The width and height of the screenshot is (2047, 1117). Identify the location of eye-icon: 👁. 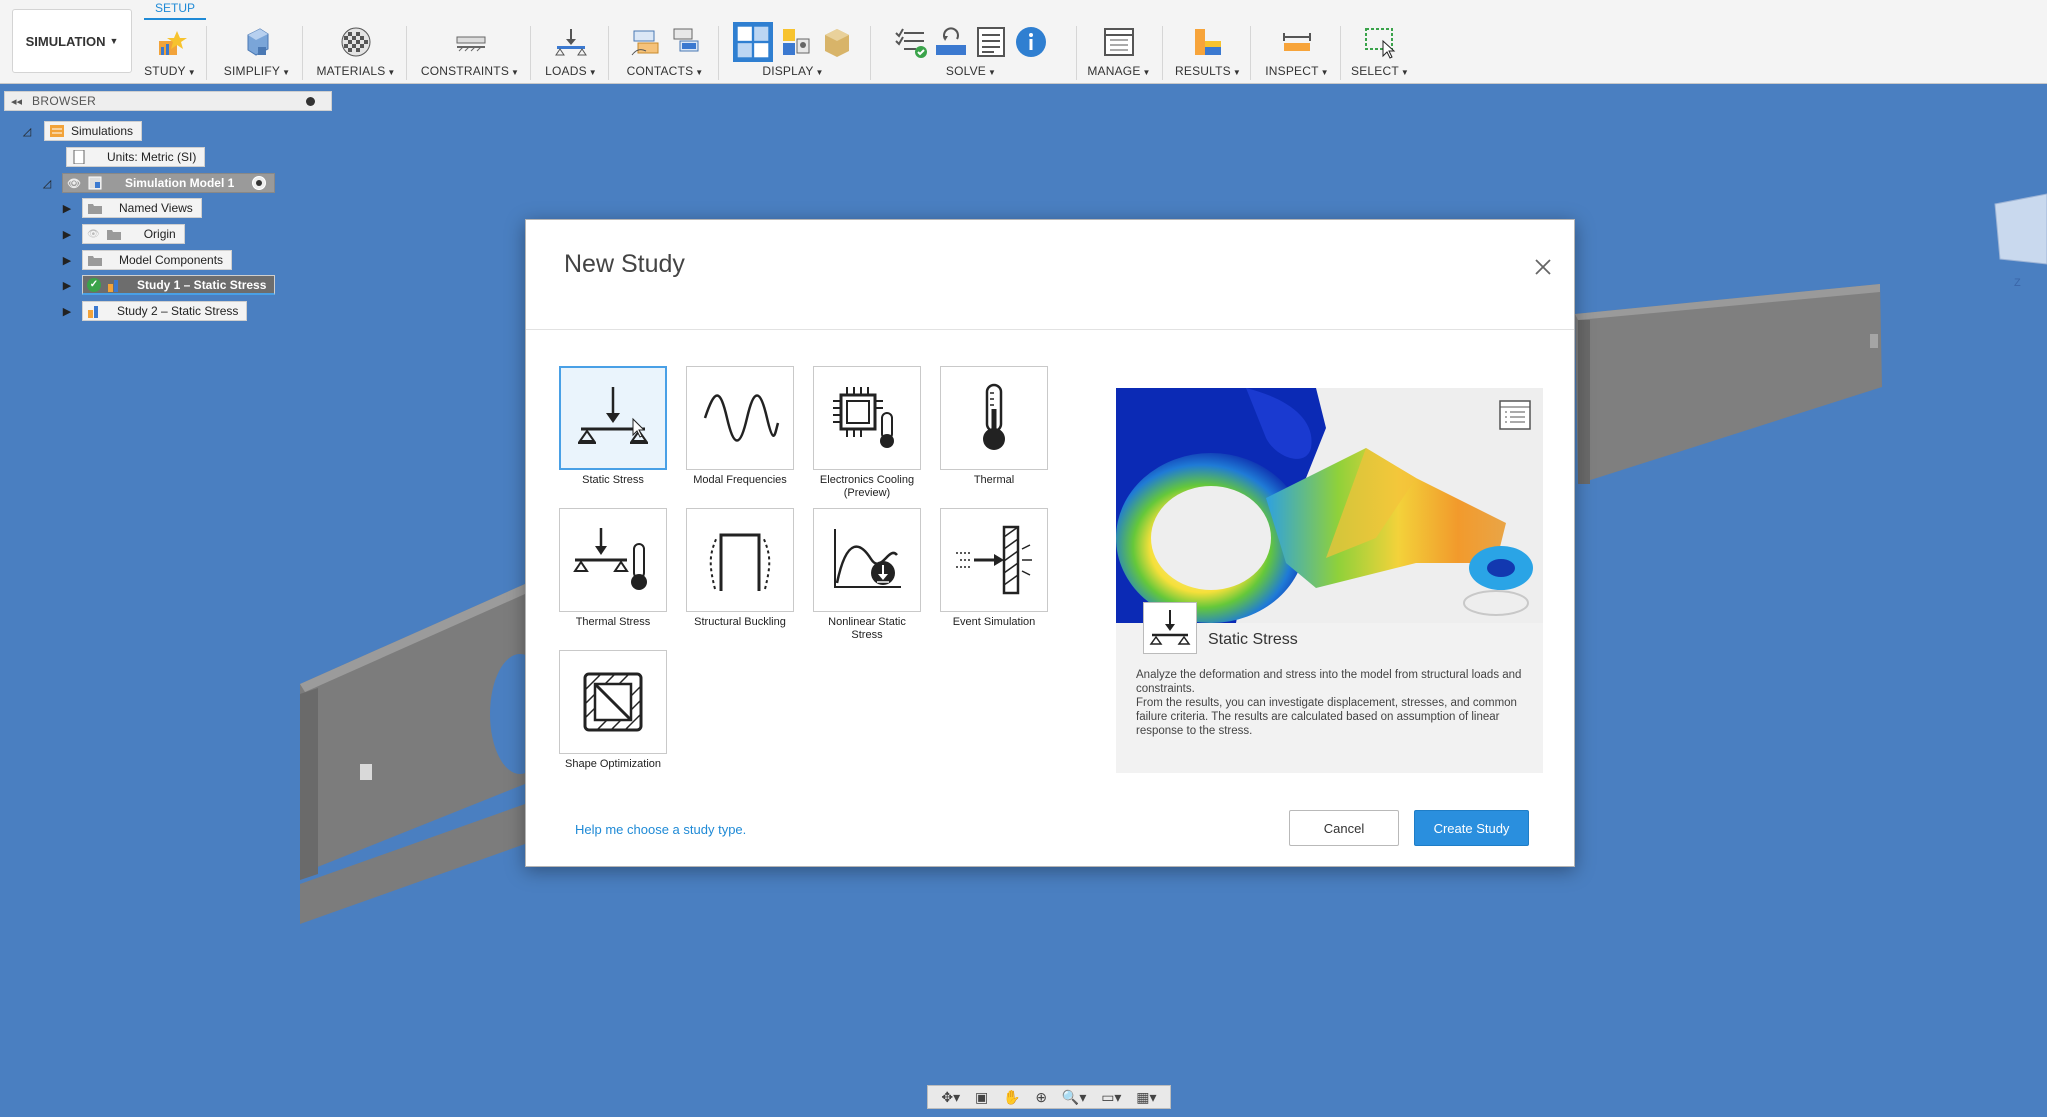
(74, 183).